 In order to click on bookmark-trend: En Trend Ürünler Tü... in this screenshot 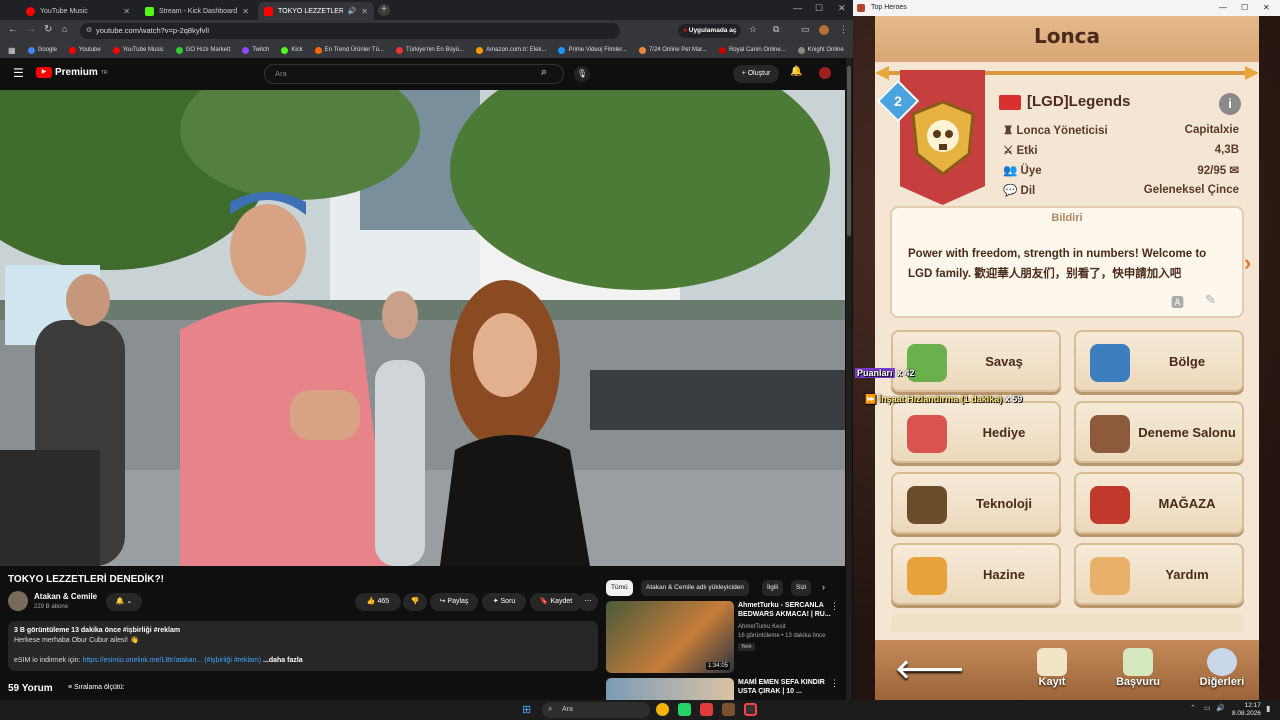, I will do `click(349, 50)`.